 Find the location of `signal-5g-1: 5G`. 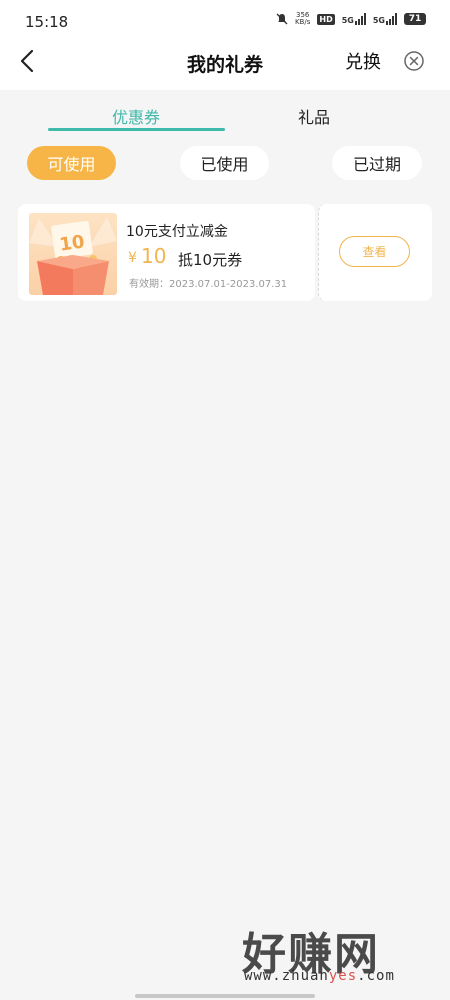

signal-5g-1: 5G is located at coordinates (354, 19).